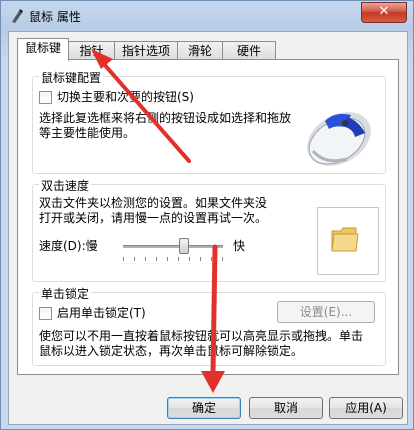  Describe the element at coordinates (339, 139) in the screenshot. I see `mouse-illustration-icon` at that location.